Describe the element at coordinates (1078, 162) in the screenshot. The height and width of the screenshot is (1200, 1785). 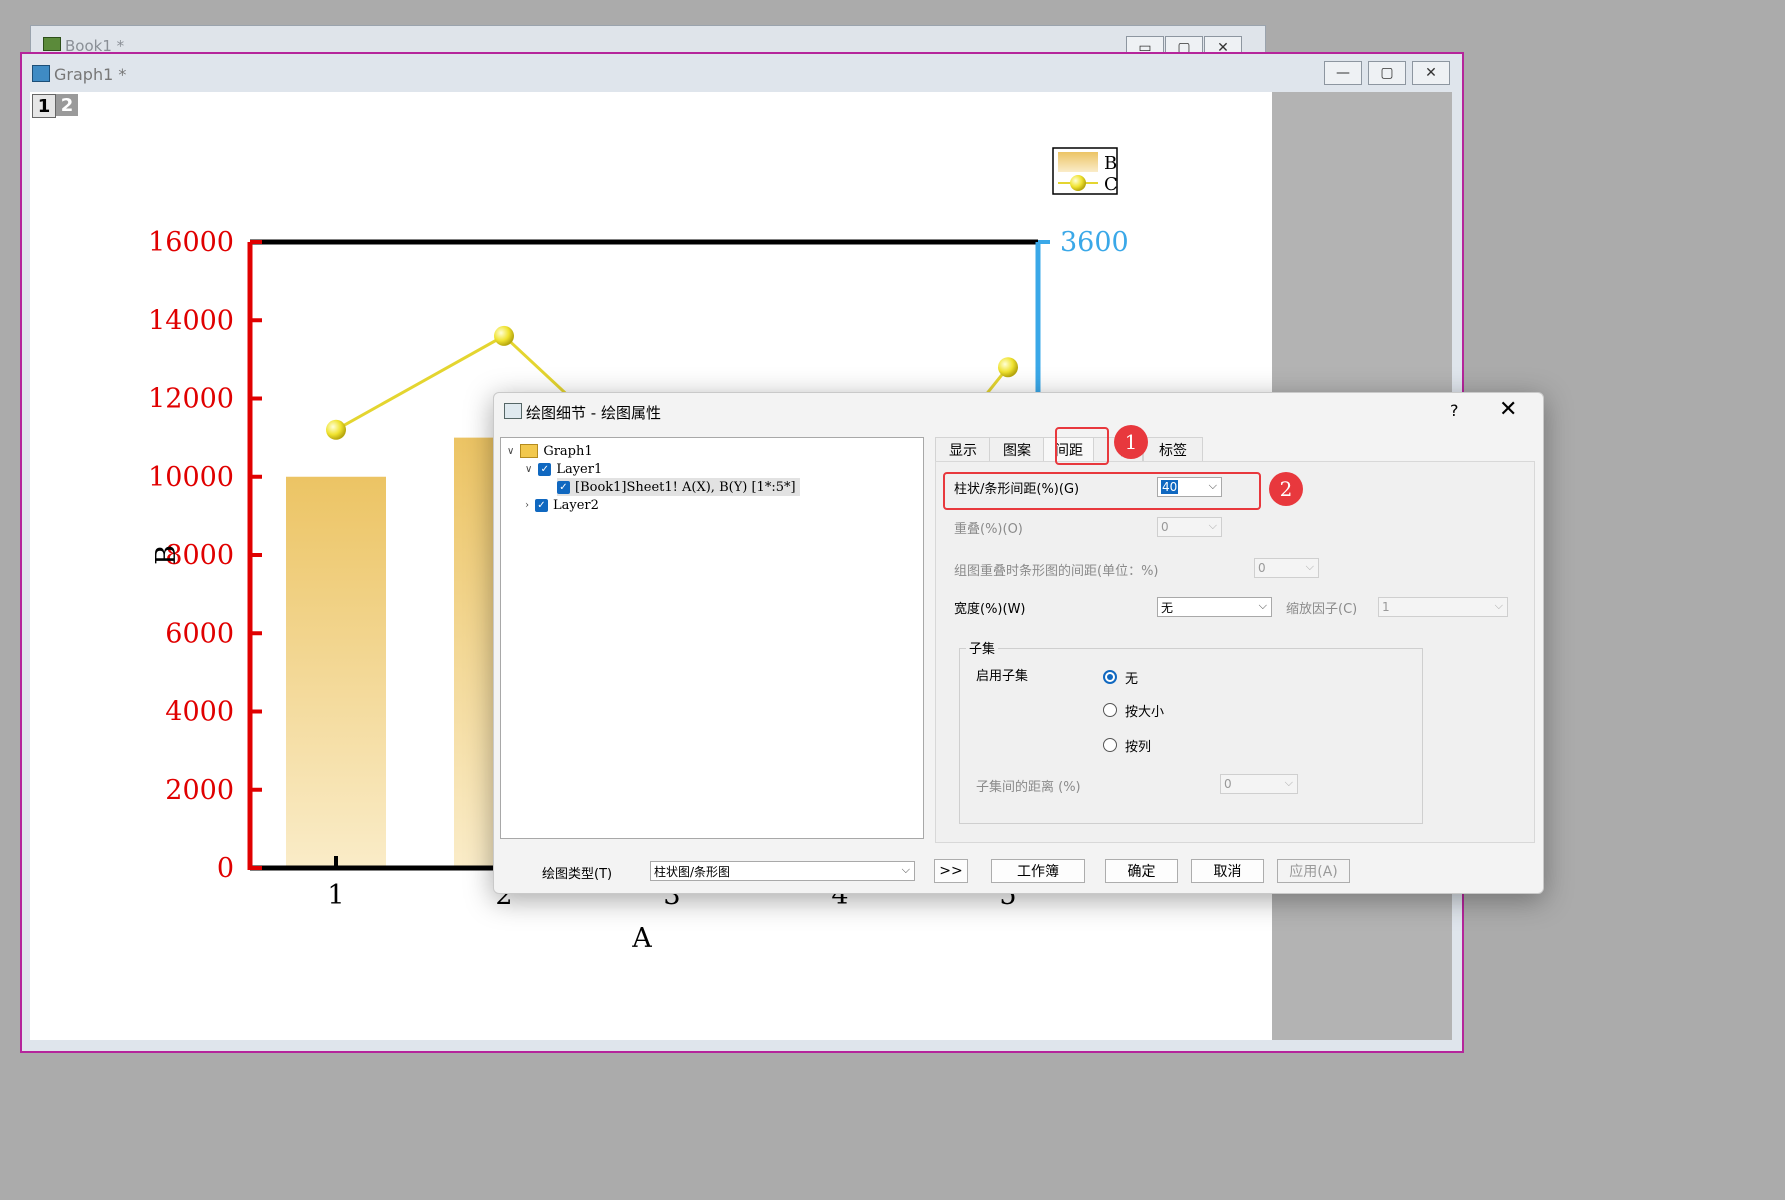
I see `legend-swatch-b` at that location.